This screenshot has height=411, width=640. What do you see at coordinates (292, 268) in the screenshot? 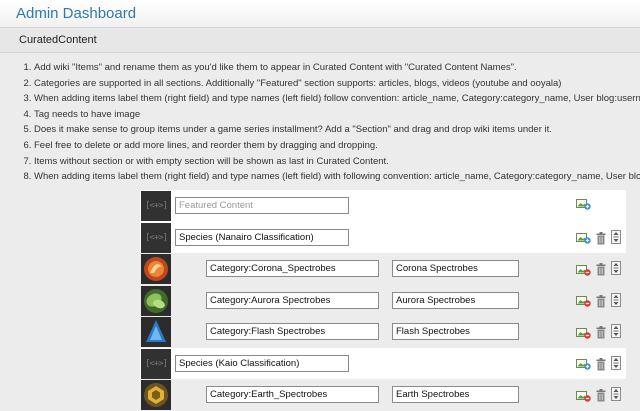
I see `item-type-name-input: Category:Corona_Spectrobes` at bounding box center [292, 268].